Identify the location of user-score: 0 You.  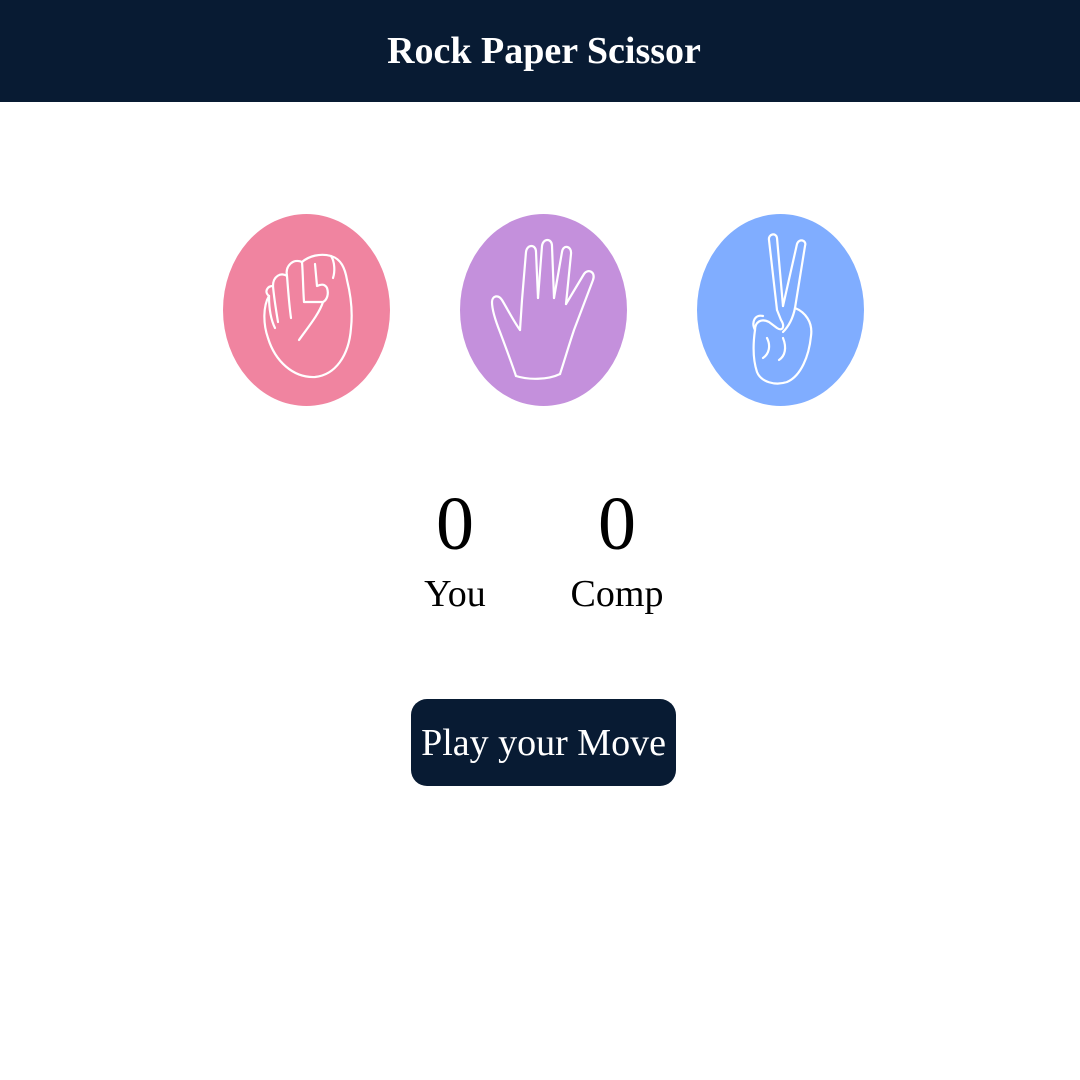
(455, 551).